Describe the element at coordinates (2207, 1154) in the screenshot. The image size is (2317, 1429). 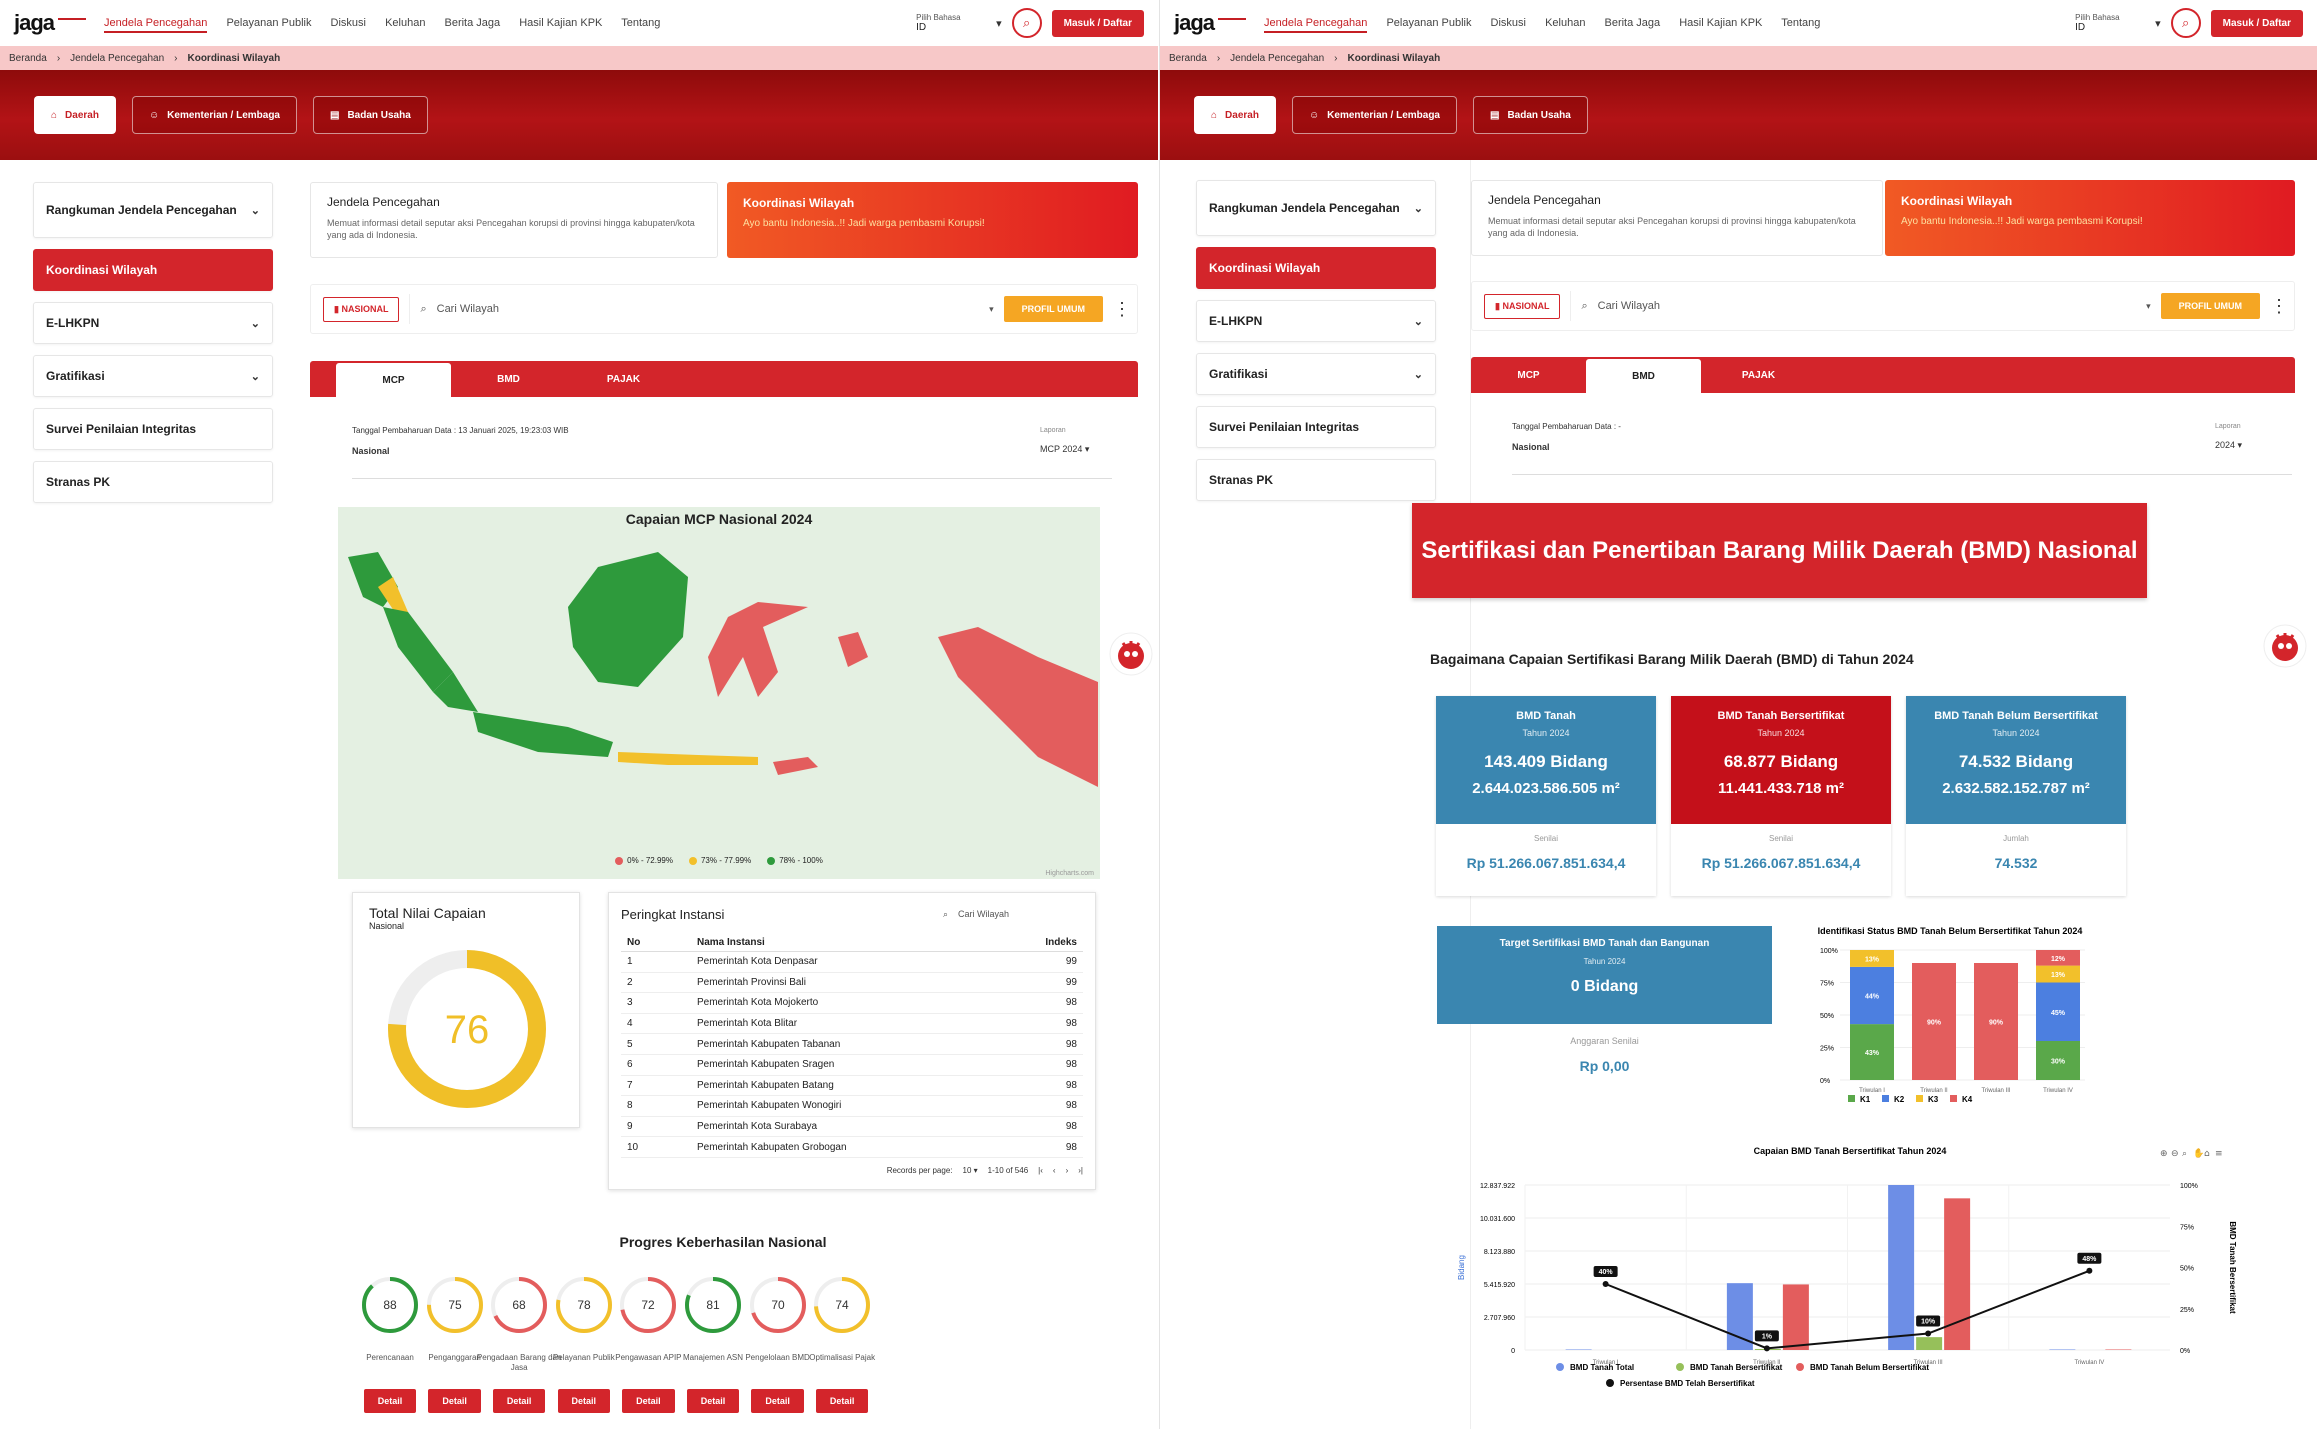
I see `home-icon: ⌂` at that location.